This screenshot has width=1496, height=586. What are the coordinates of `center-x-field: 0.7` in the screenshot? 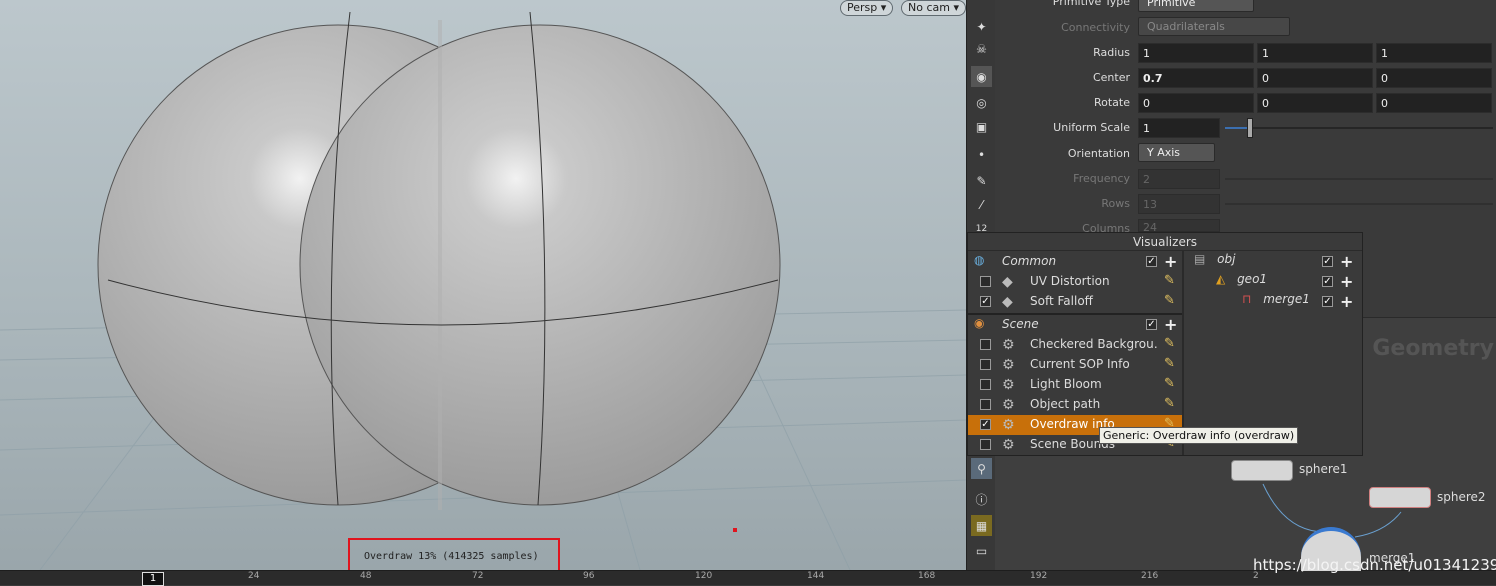 It's located at (1196, 78).